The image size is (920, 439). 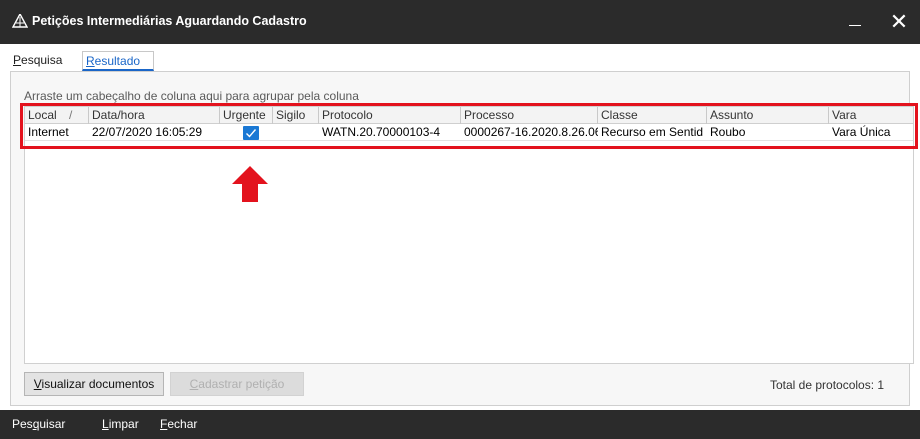 What do you see at coordinates (178, 424) in the screenshot?
I see `menu-fechar: Fechar` at bounding box center [178, 424].